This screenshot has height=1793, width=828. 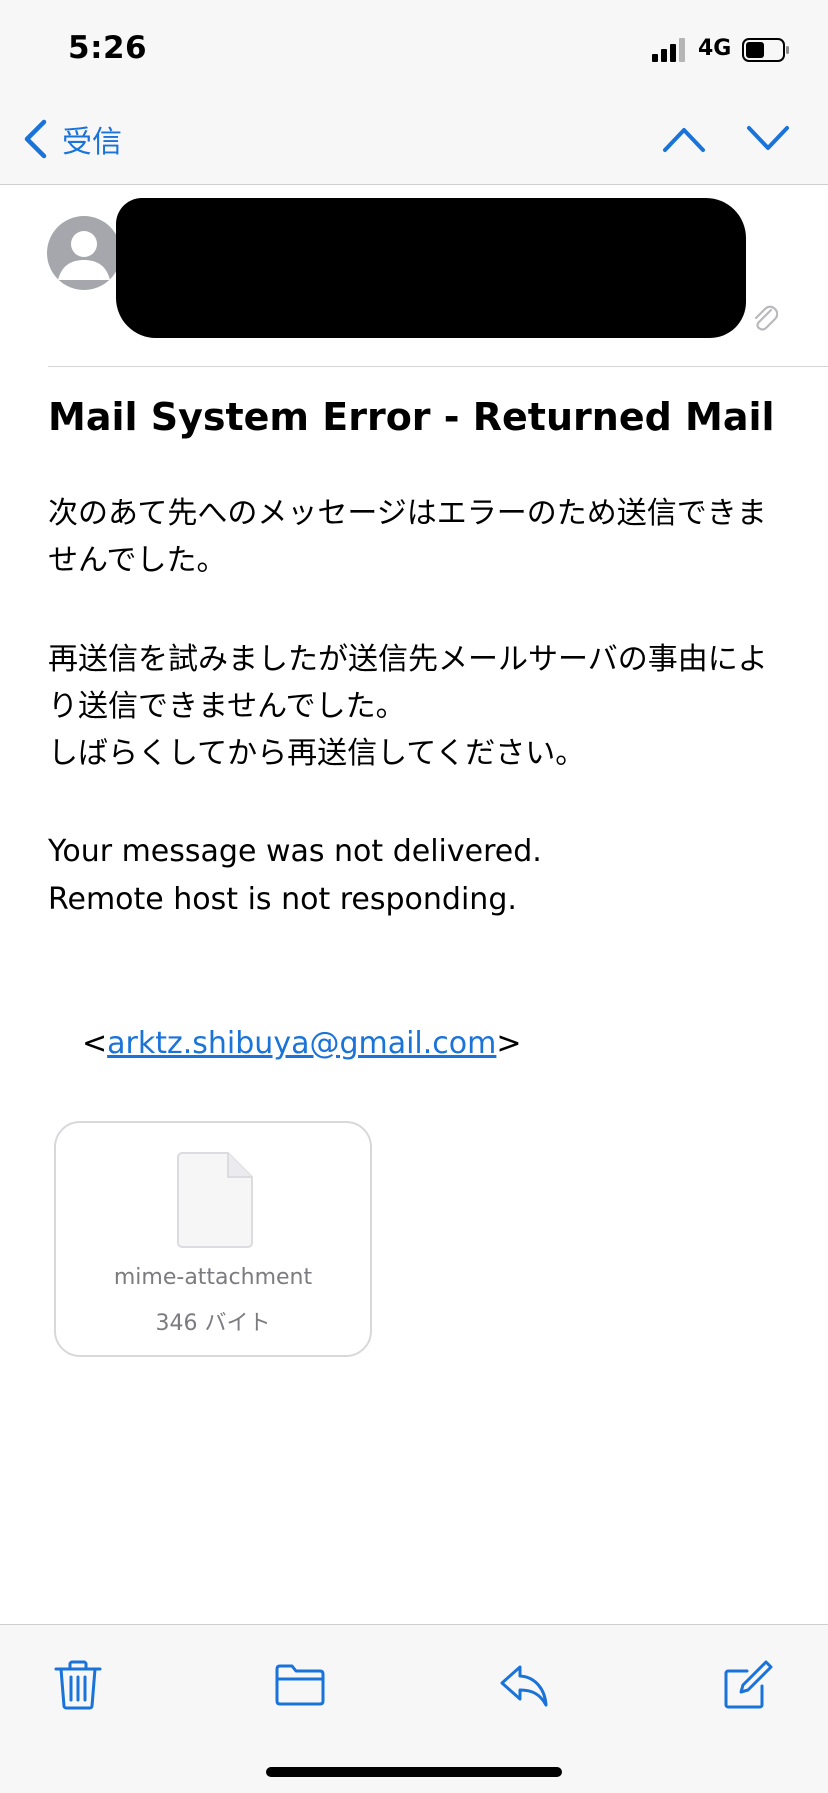 What do you see at coordinates (411, 417) in the screenshot?
I see `message-subject: Mail System Error - Returned Mail` at bounding box center [411, 417].